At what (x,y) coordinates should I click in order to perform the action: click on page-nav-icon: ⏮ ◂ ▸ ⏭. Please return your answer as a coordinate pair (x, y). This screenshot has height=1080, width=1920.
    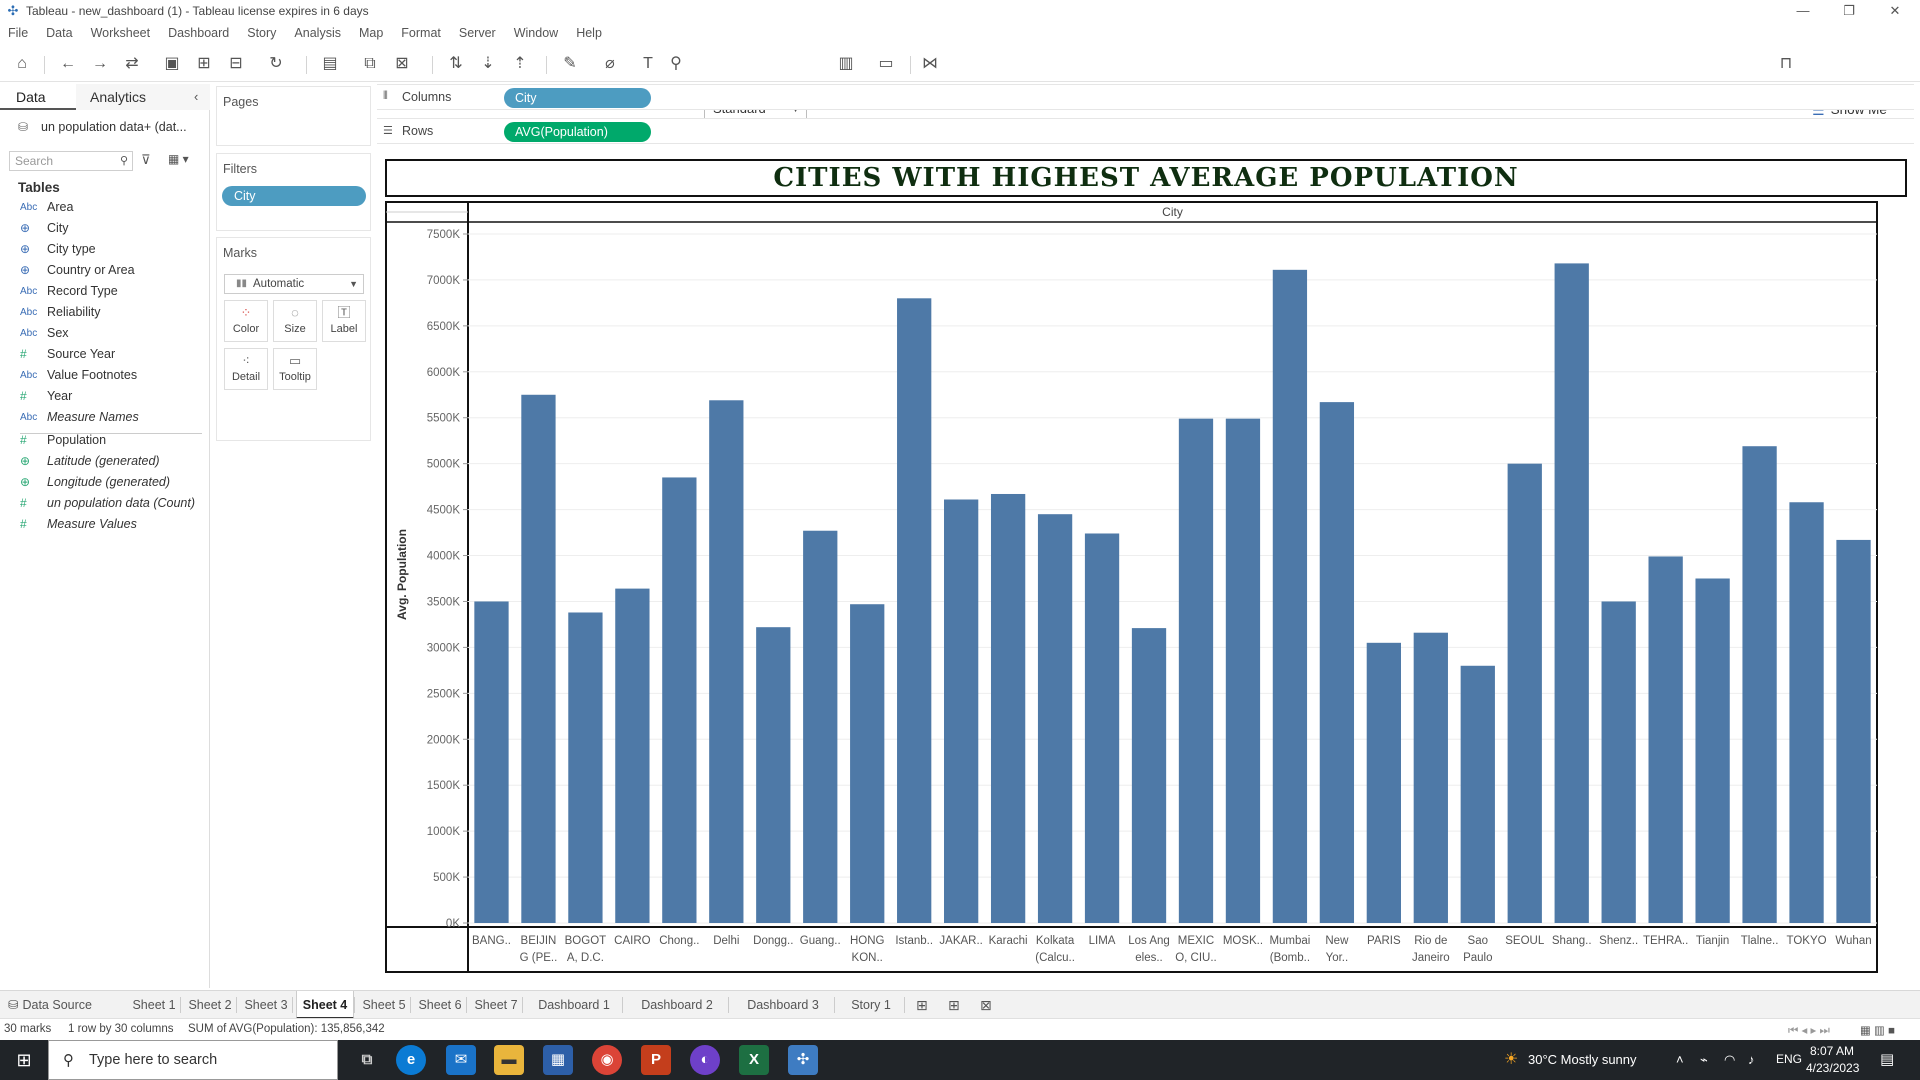
    Looking at the image, I should click on (1809, 1030).